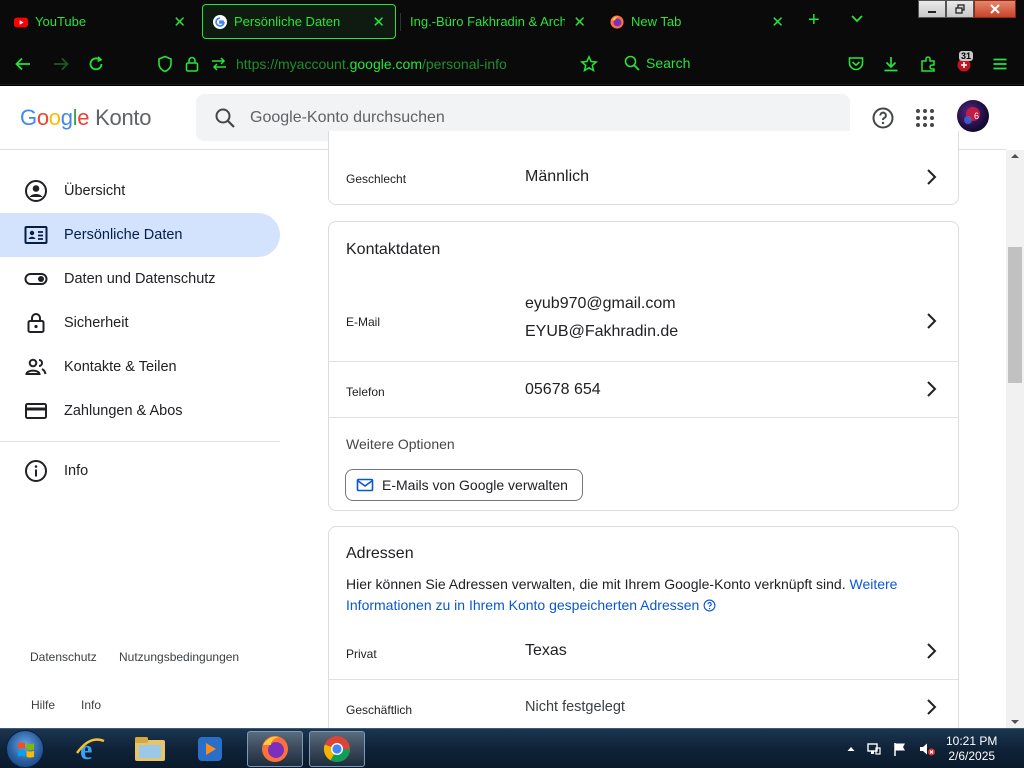  Describe the element at coordinates (299, 21) in the screenshot. I see `tab-personal-info: Persönliche Daten ✕` at that location.